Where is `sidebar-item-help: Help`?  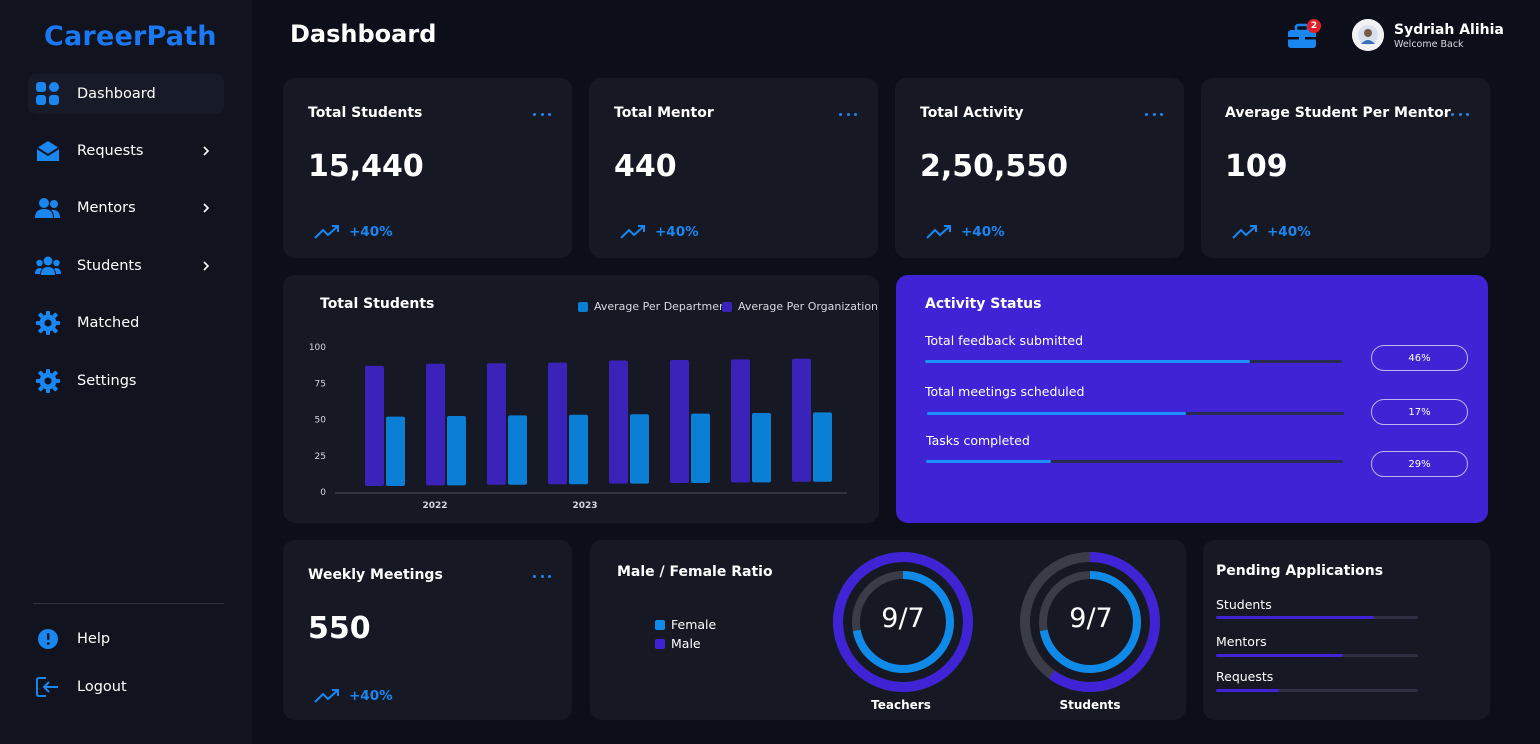 sidebar-item-help: Help is located at coordinates (126, 639).